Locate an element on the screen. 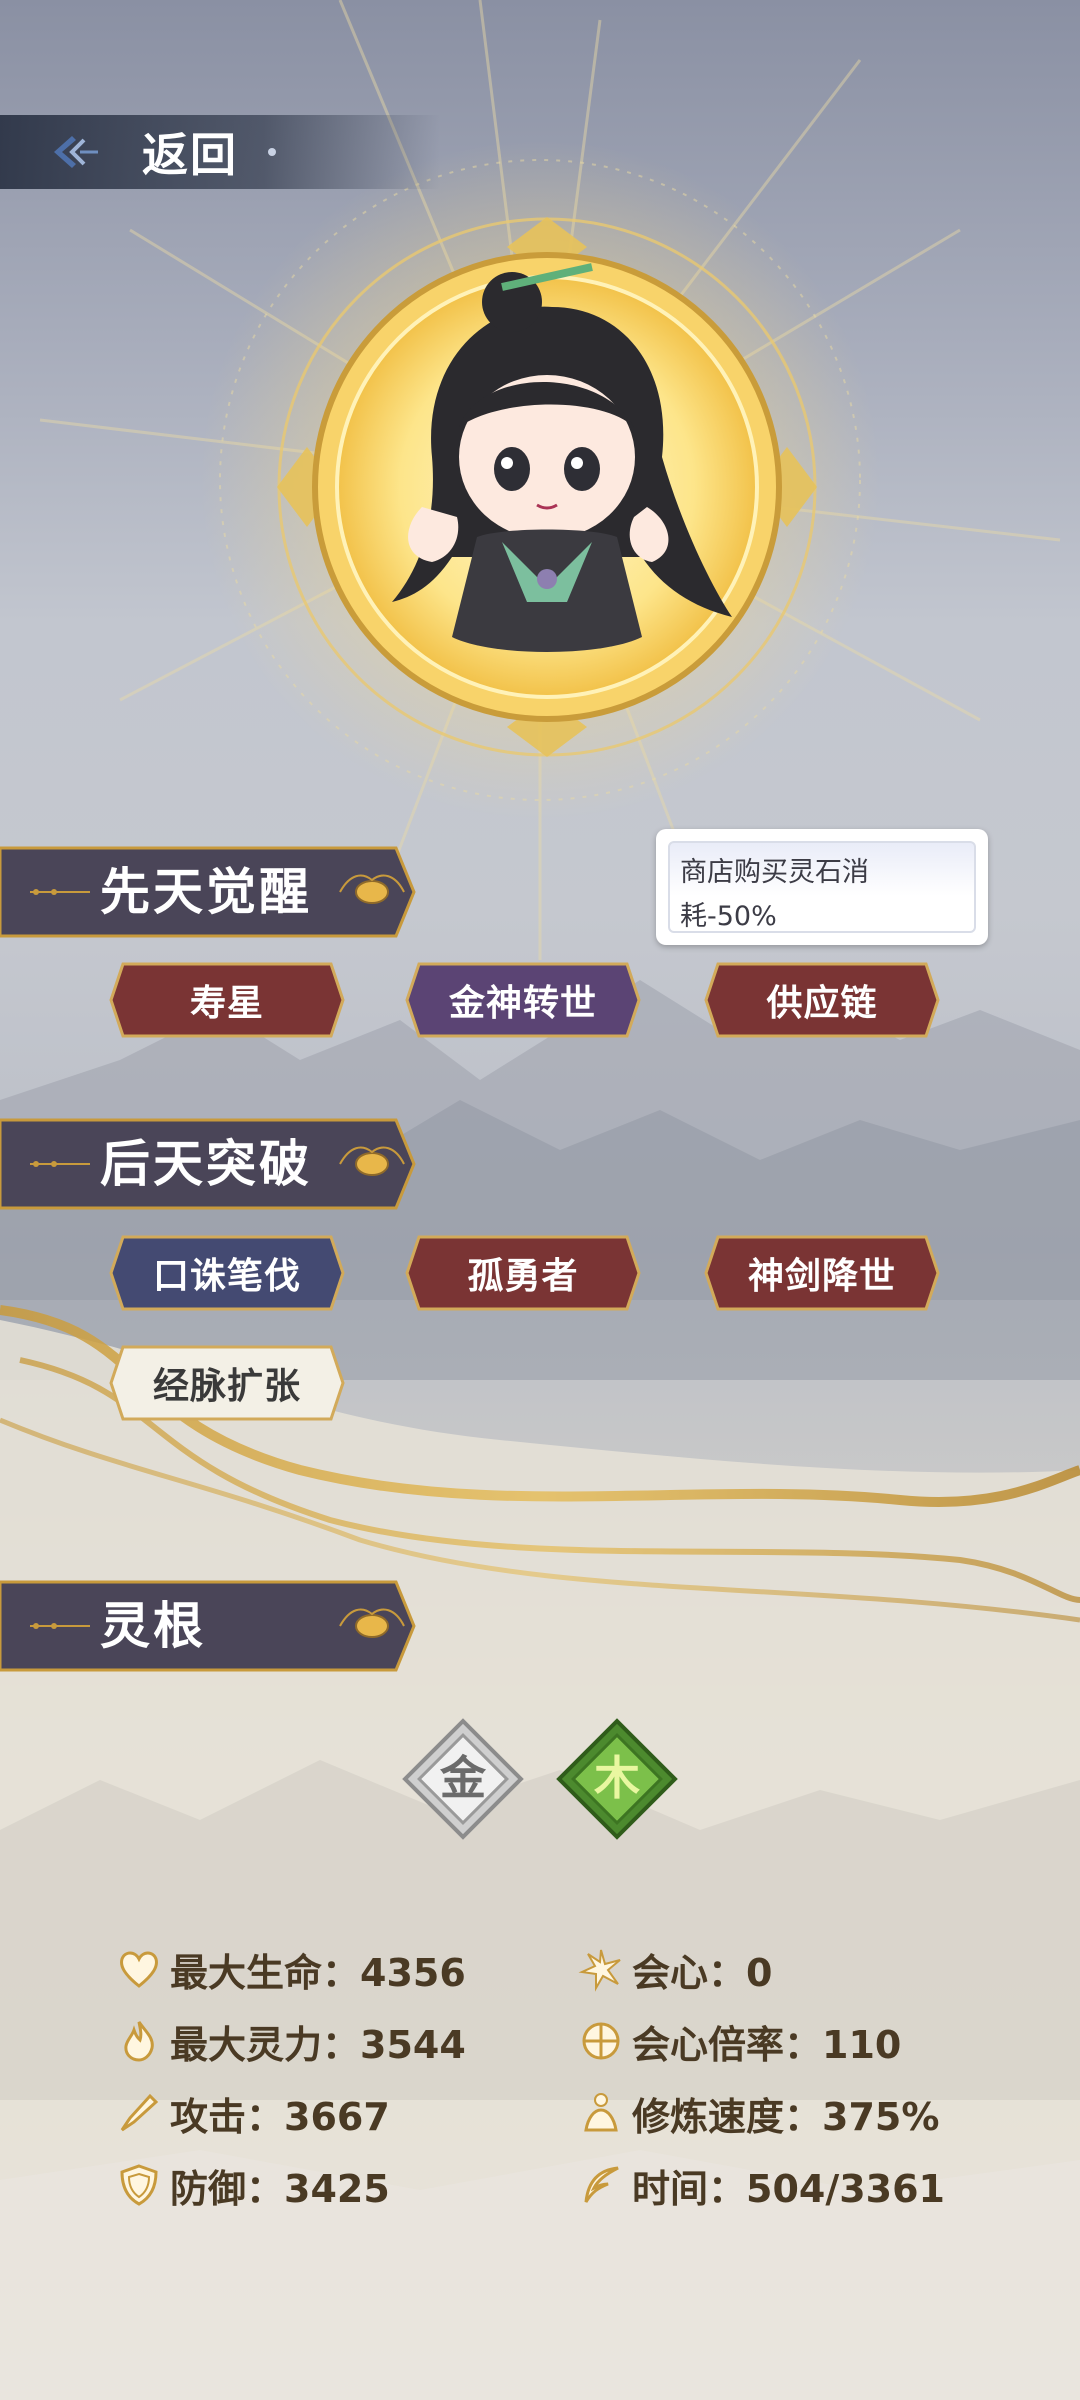 The height and width of the screenshot is (2400, 1080). stat-max-mana: 最大灵力：3544 is located at coordinates (291, 2041).